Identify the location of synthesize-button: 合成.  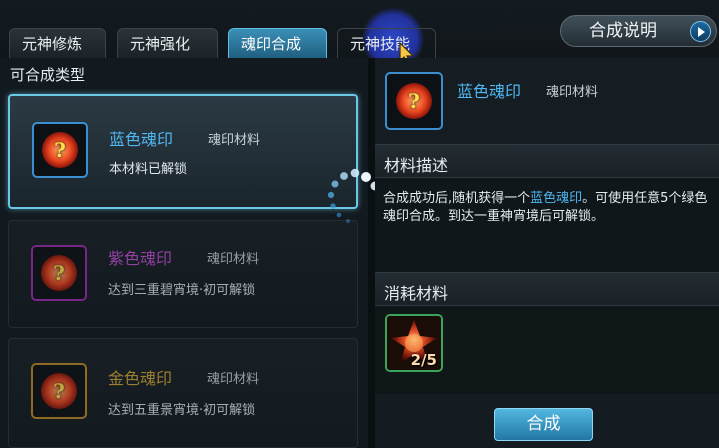
(543, 424).